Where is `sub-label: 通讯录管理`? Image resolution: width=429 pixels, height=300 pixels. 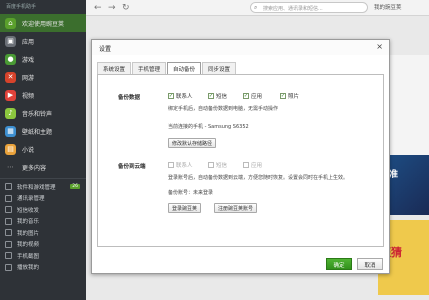 sub-label: 通讯录管理 is located at coordinates (31, 199).